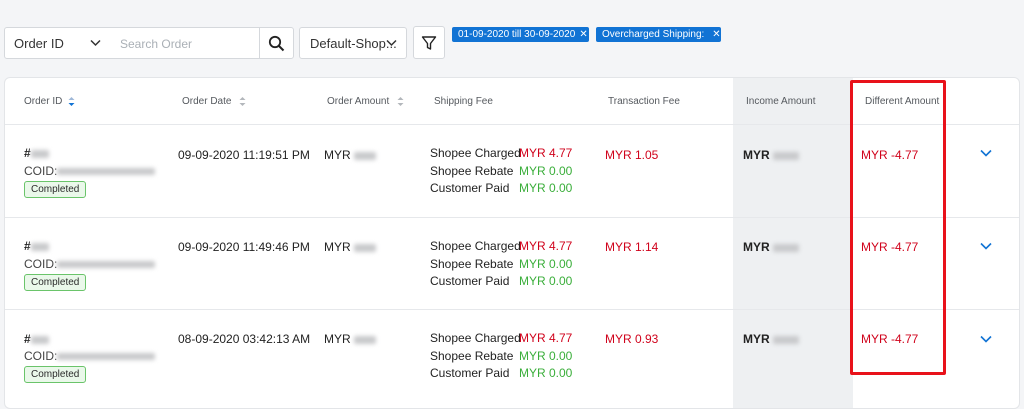 Image resolution: width=1024 pixels, height=409 pixels. Describe the element at coordinates (43, 101) in the screenshot. I see `column-header-label: Order ID` at that location.